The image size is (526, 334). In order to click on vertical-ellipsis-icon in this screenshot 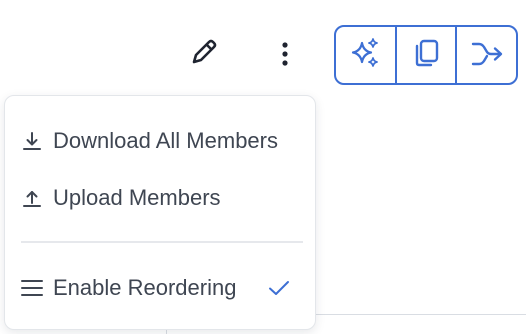, I will do `click(285, 56)`.